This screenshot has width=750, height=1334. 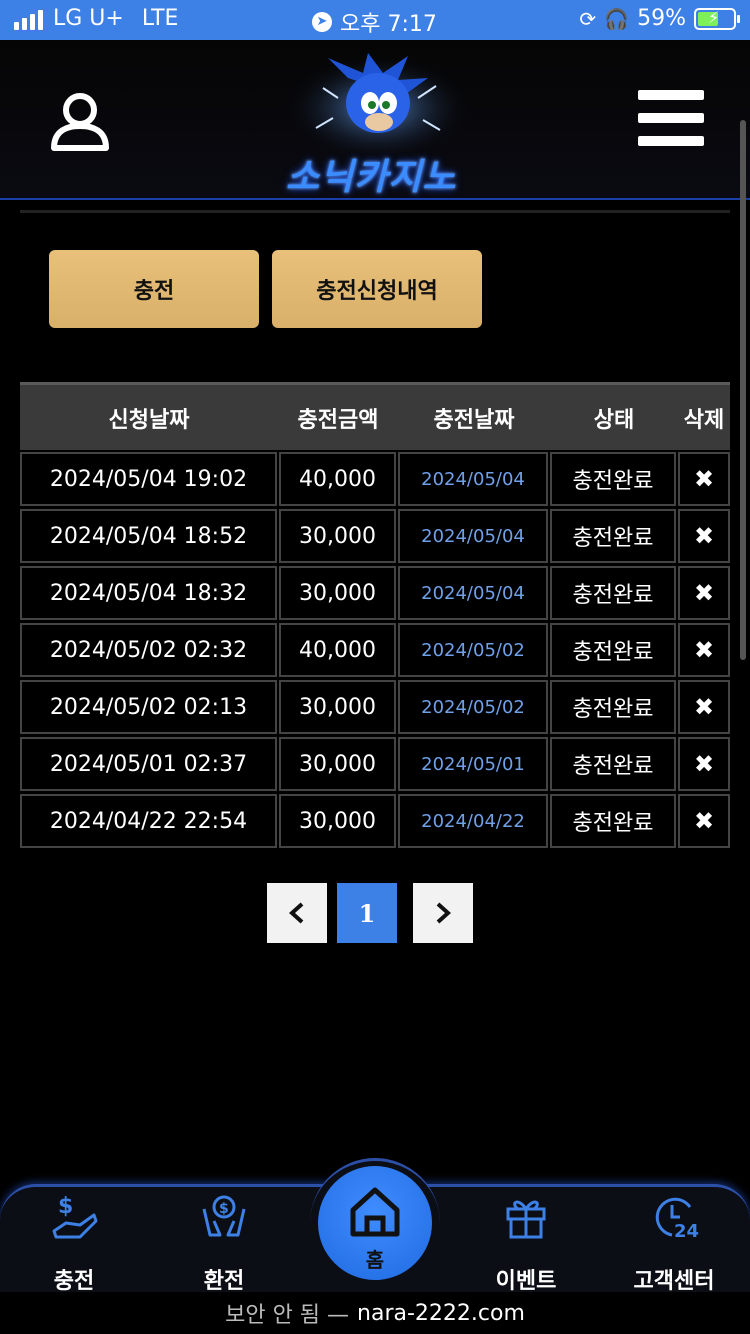 I want to click on user-icon, so click(x=80, y=122).